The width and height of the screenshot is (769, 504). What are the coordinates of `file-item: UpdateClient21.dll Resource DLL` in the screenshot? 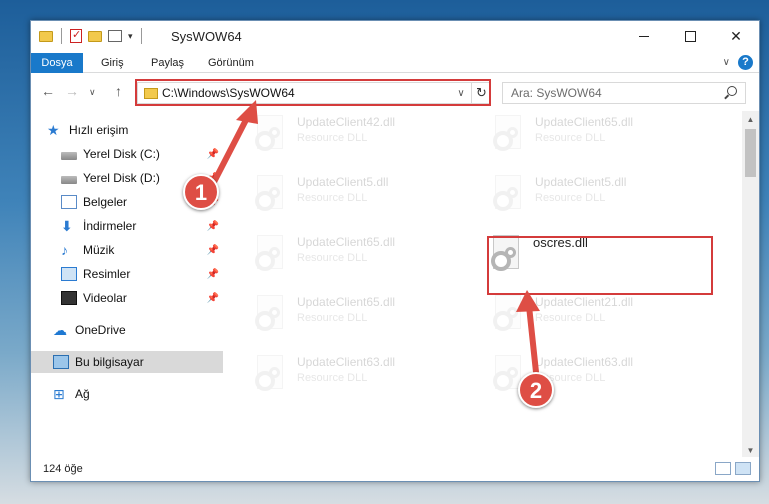 It's located at (571, 319).